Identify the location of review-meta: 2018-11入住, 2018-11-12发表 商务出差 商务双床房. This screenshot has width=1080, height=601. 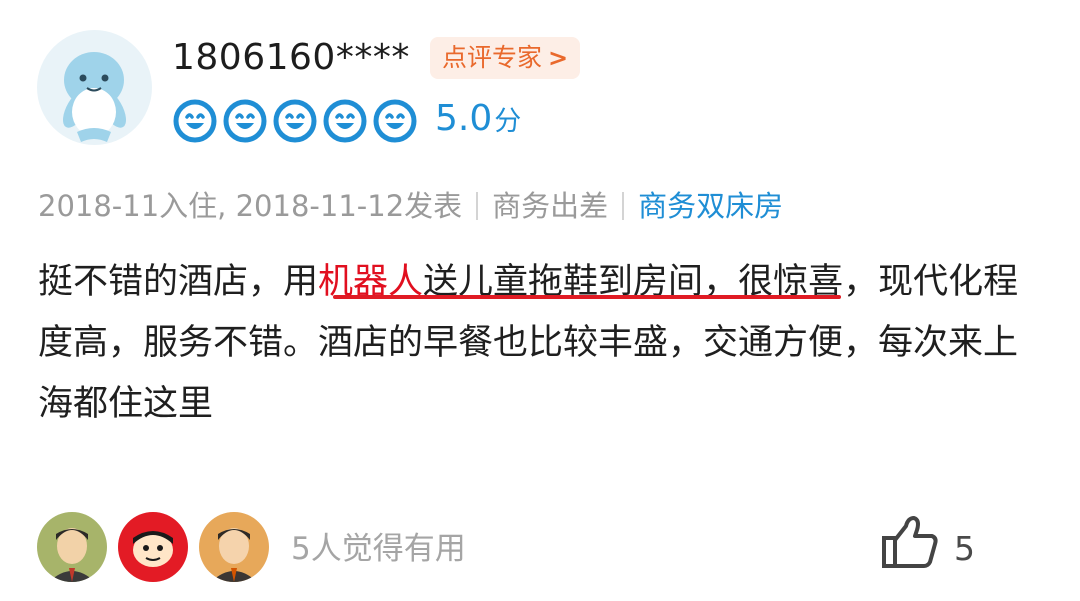
(410, 206).